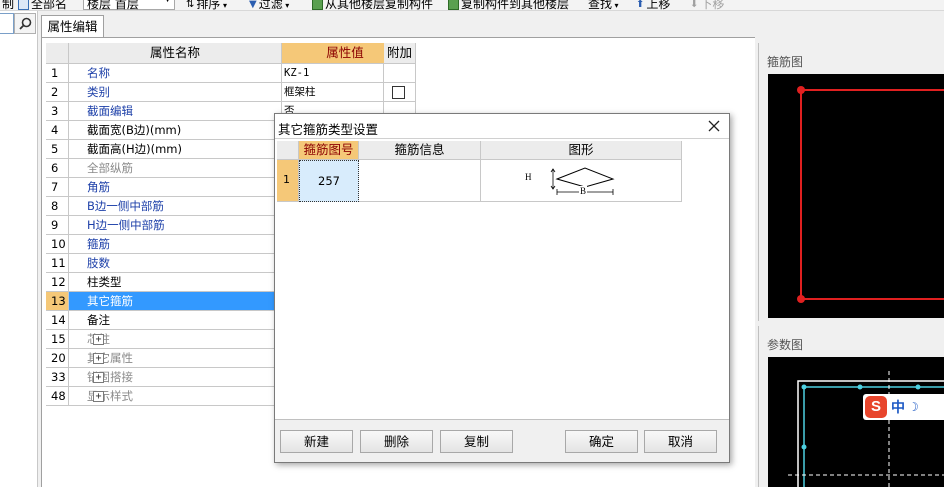 Image resolution: width=944 pixels, height=487 pixels. I want to click on copy-to-floor-button: 复制构件到其他楼层, so click(509, 5).